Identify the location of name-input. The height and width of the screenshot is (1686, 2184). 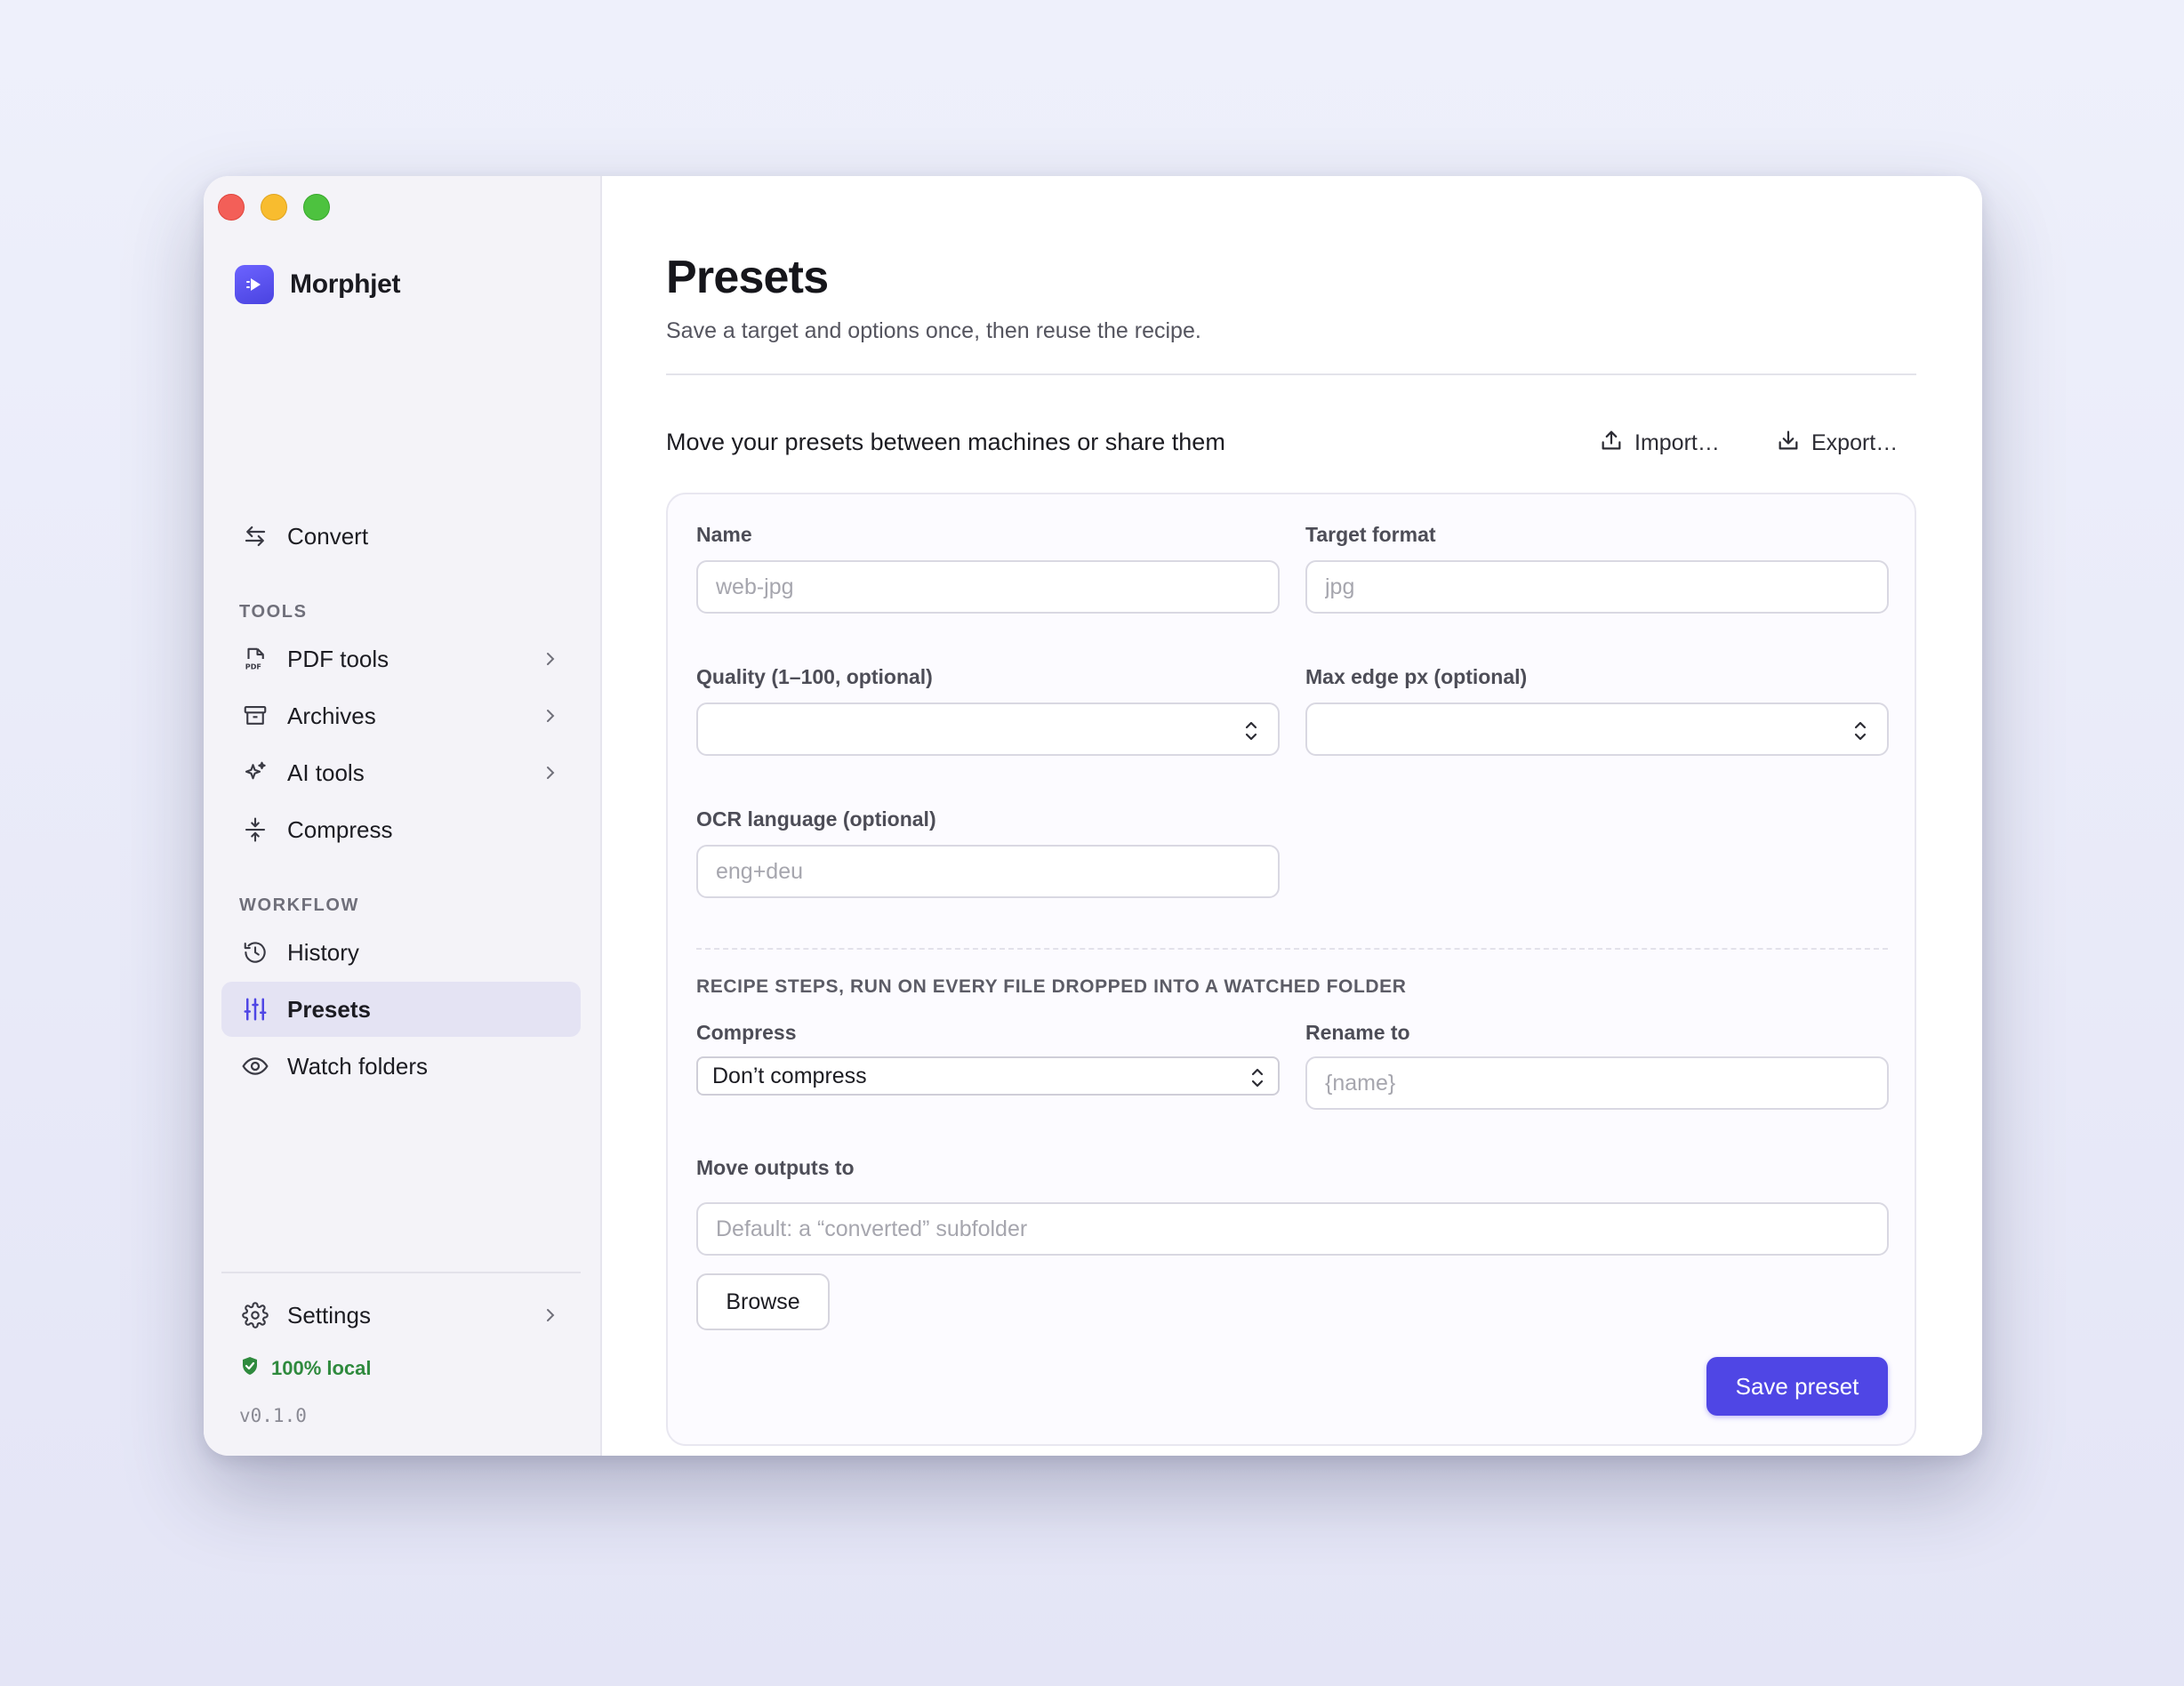
(988, 587).